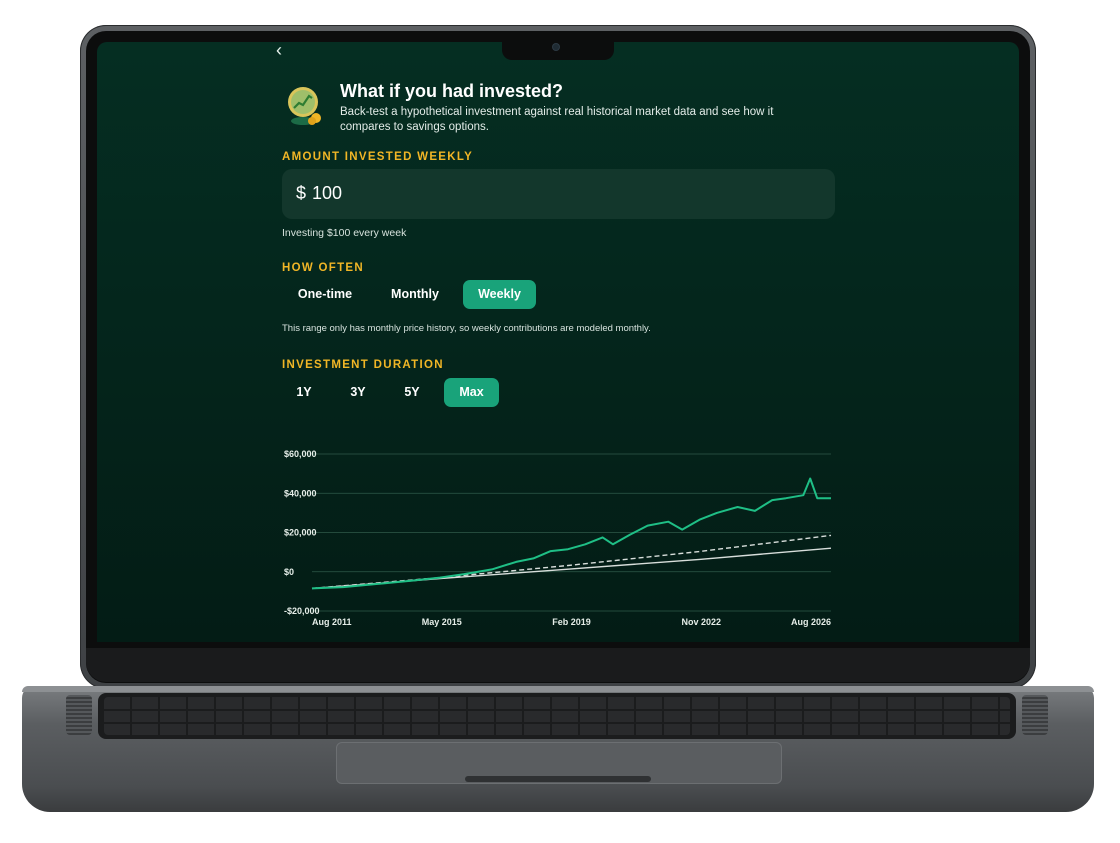  Describe the element at coordinates (415, 294) in the screenshot. I see `frequency-option-monthly: Monthly` at that location.